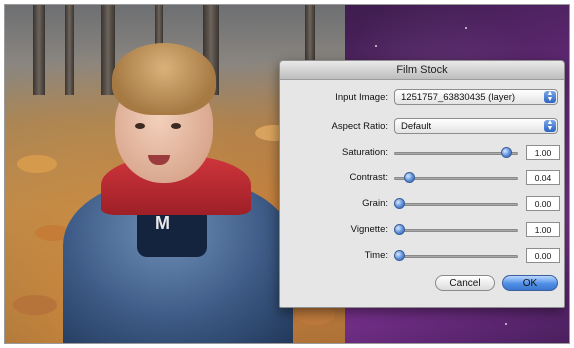 This screenshot has height=348, width=574. I want to click on time-label: Time:, so click(376, 255).